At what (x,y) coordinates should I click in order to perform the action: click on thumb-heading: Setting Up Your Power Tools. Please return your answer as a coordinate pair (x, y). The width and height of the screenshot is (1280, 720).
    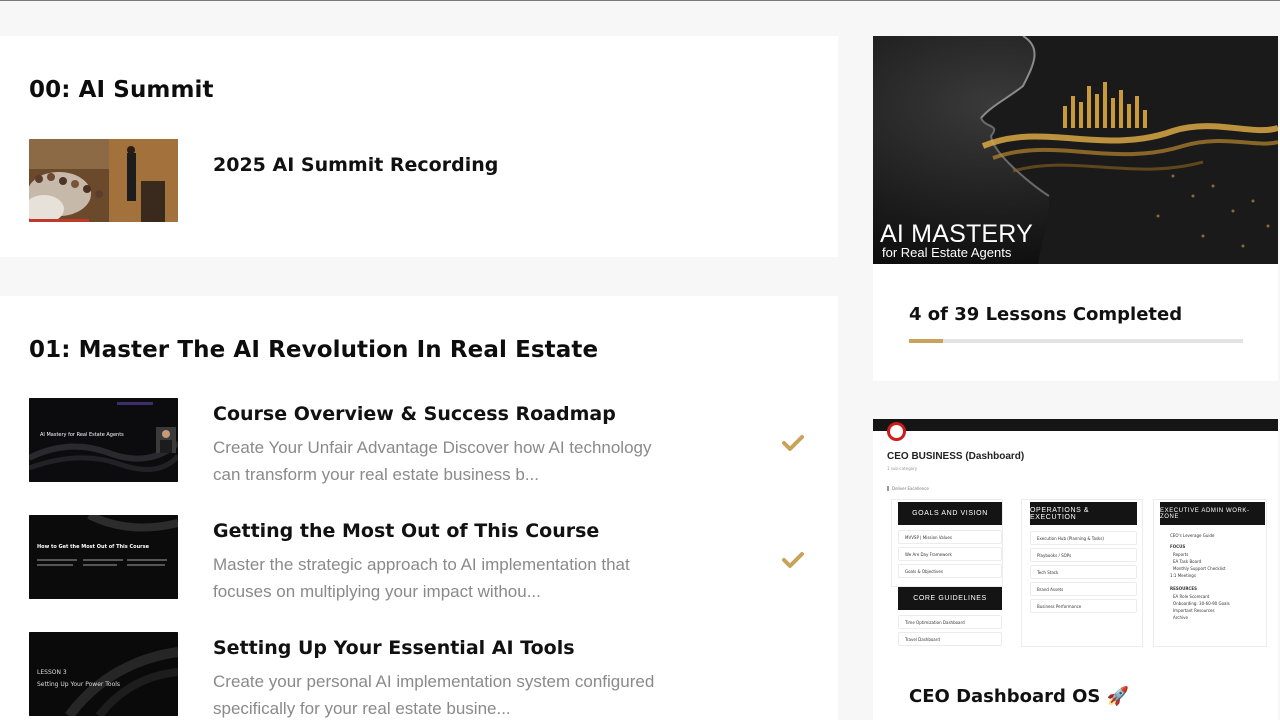
    Looking at the image, I should click on (79, 684).